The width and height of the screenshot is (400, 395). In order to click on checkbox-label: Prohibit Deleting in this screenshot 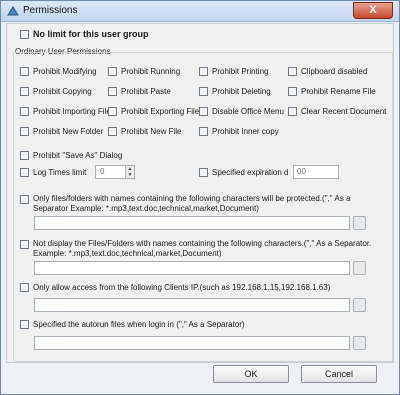, I will do `click(241, 91)`.